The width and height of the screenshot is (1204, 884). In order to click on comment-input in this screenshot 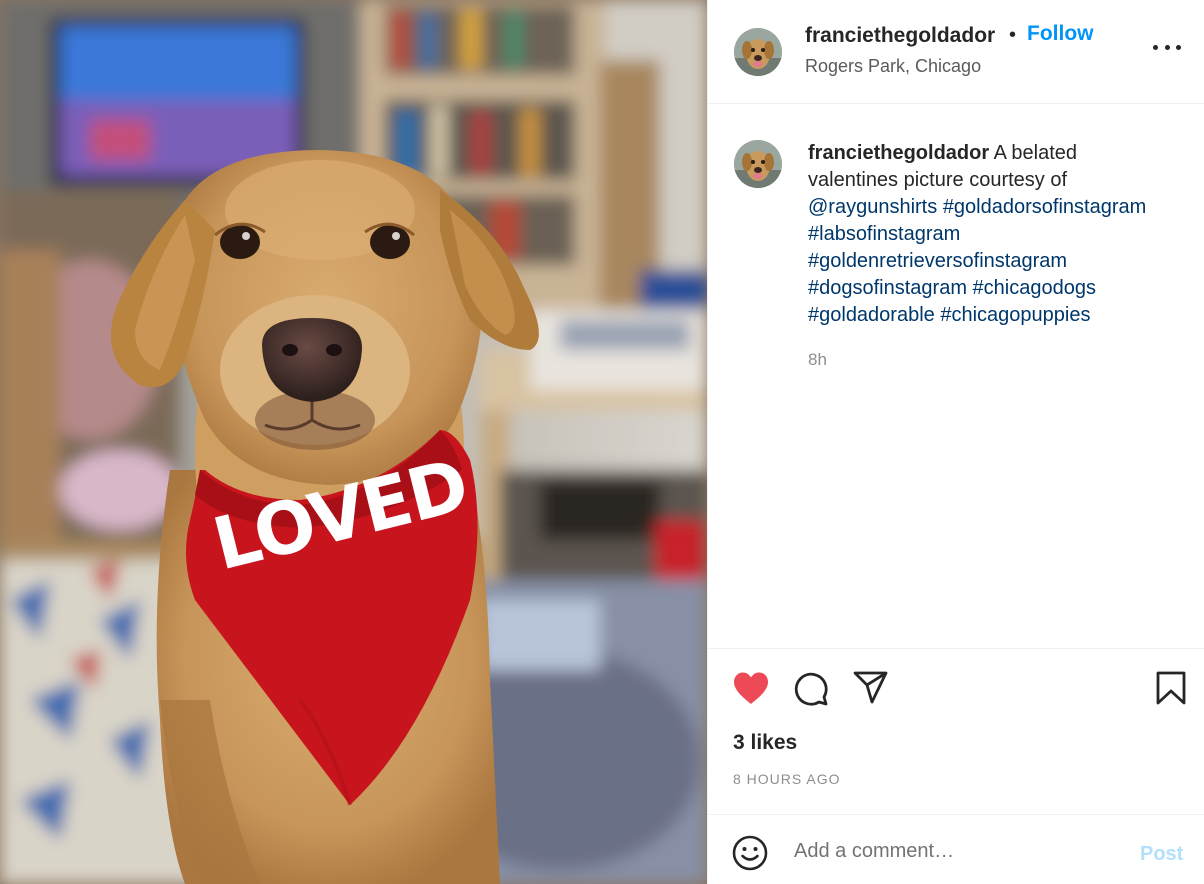, I will do `click(959, 851)`.